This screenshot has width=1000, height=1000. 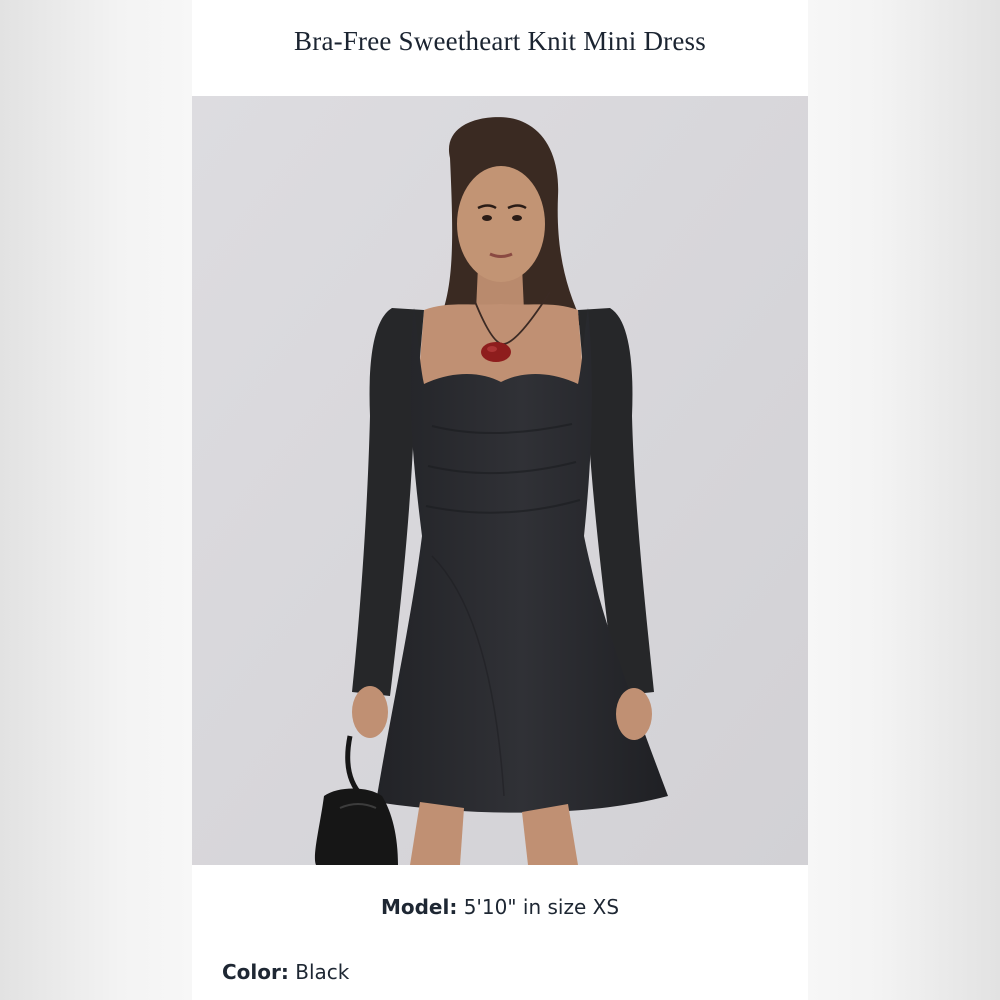 I want to click on product-title: Bra-Free Sweetheart Knit Mini Dress, so click(x=500, y=41).